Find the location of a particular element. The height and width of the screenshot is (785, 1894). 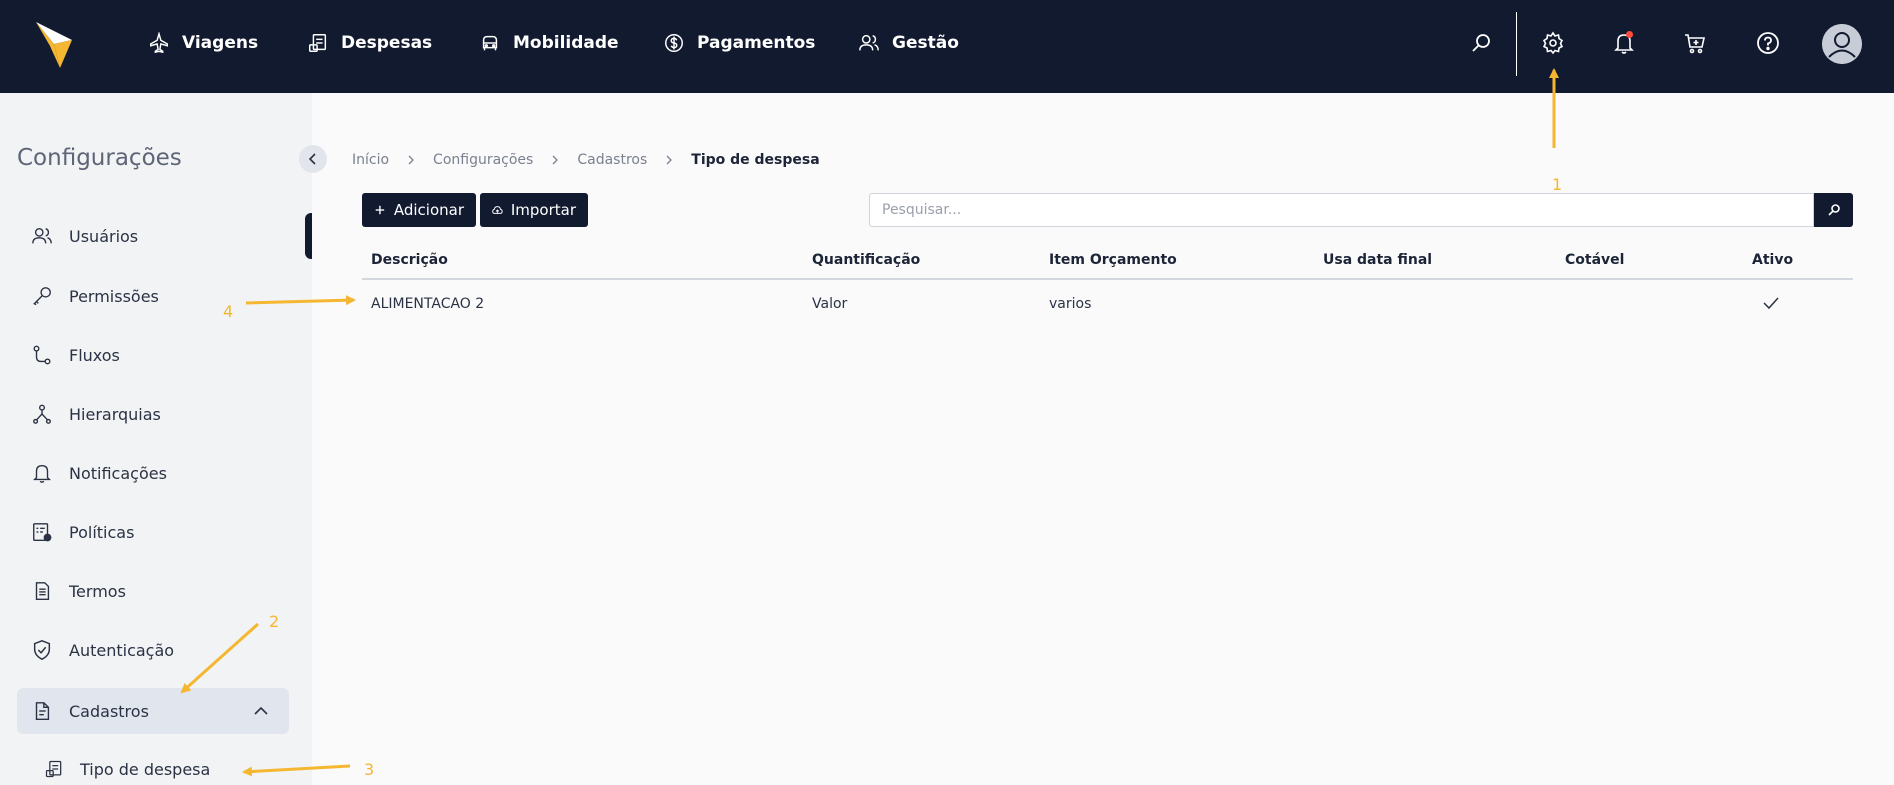

hierarchy-icon is located at coordinates (42, 414).